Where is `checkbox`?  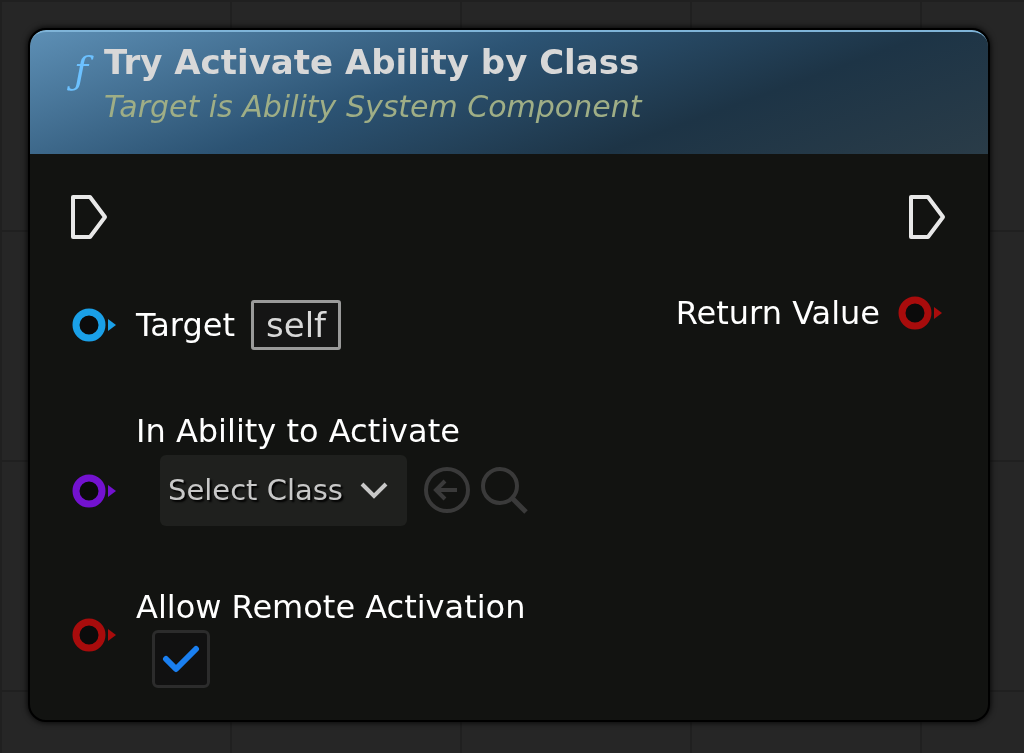
checkbox is located at coordinates (181, 659).